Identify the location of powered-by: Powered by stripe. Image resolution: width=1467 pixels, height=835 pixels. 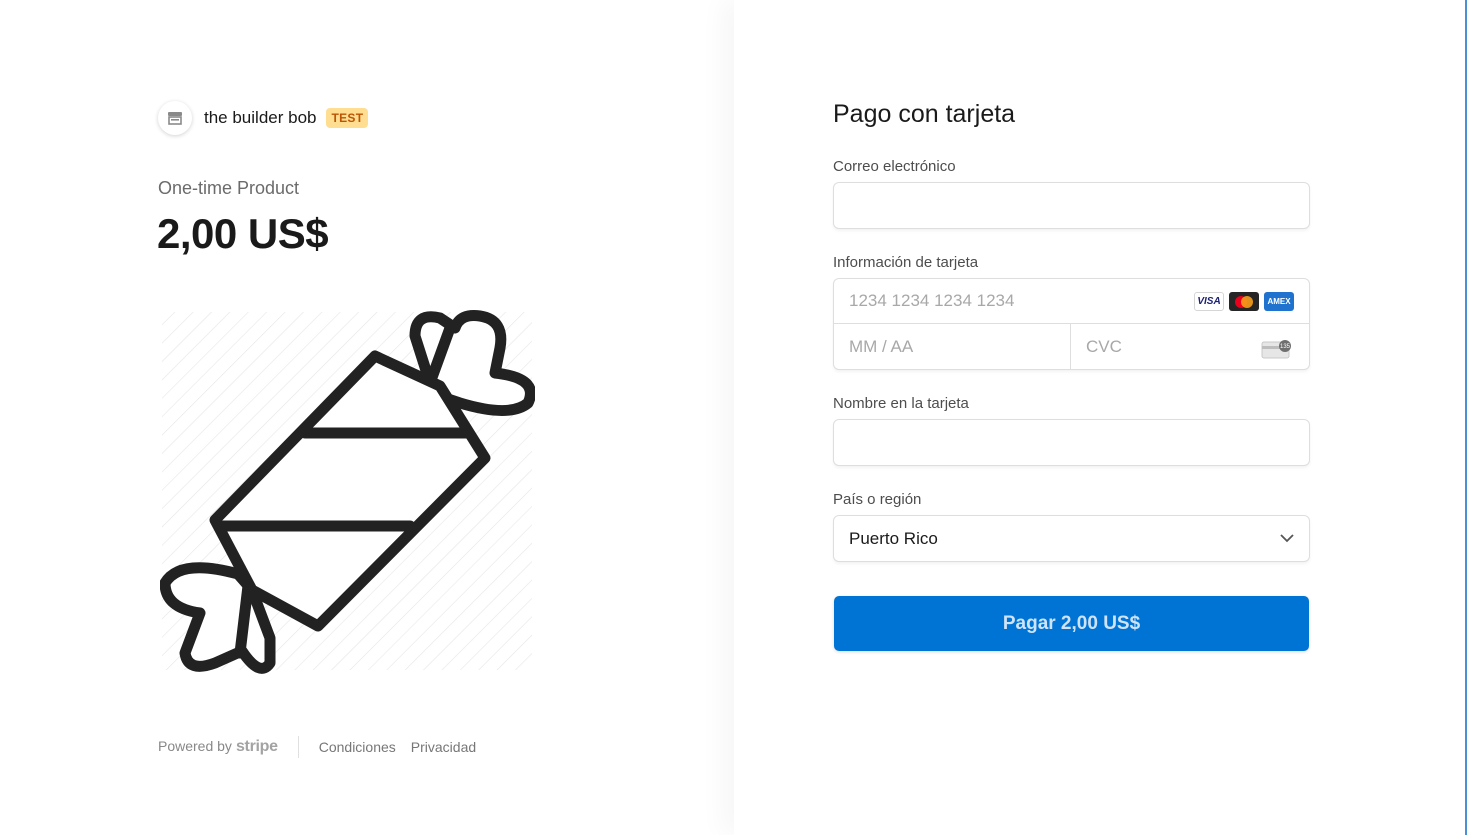
(218, 747).